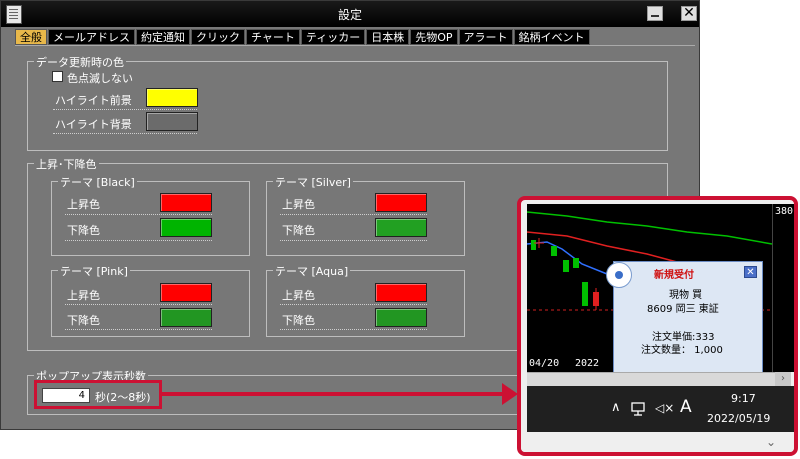 The height and width of the screenshot is (459, 800). I want to click on highlight-frame-seconds, so click(98, 394).